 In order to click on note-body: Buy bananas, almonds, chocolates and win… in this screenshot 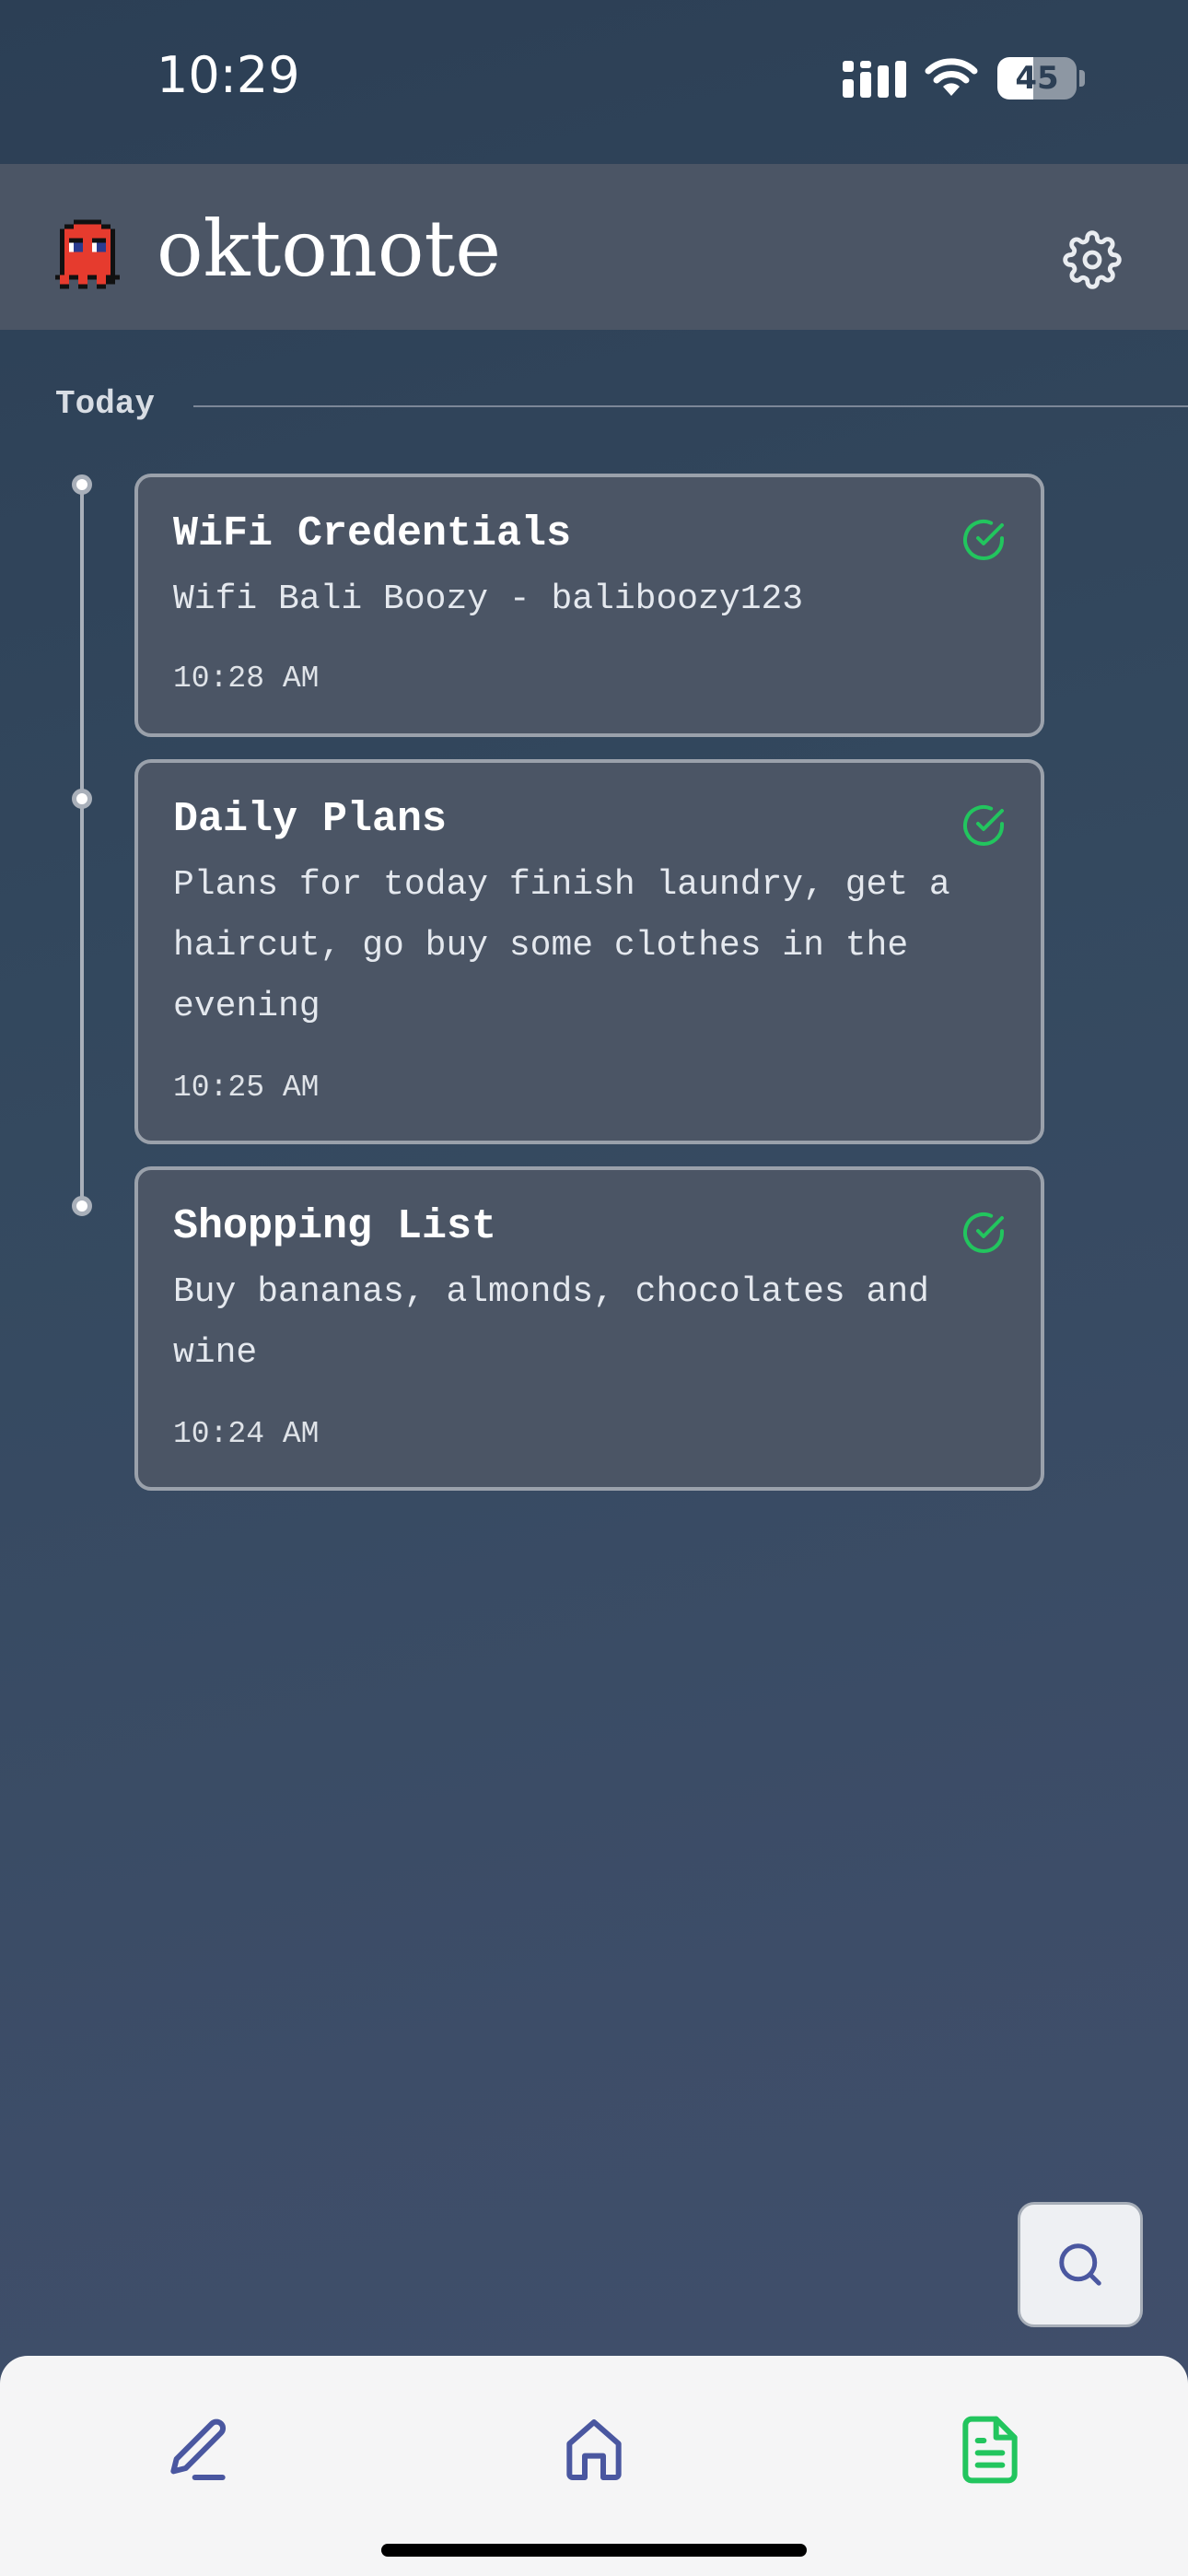, I will do `click(551, 1322)`.